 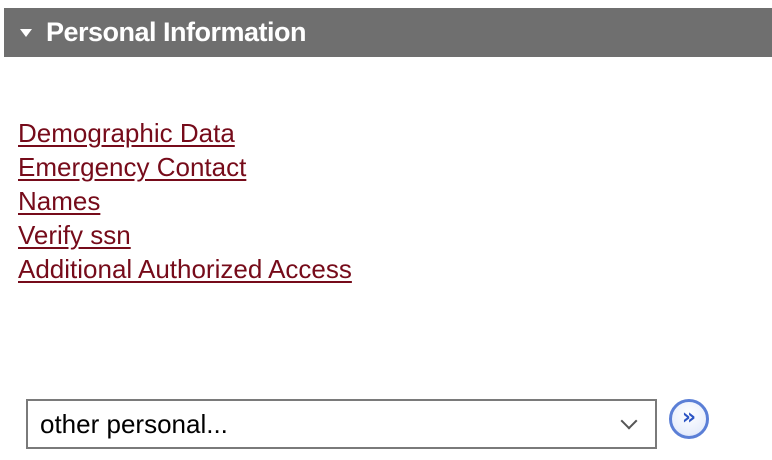 I want to click on emergency-contact-link: Emergency Contact, so click(x=132, y=167).